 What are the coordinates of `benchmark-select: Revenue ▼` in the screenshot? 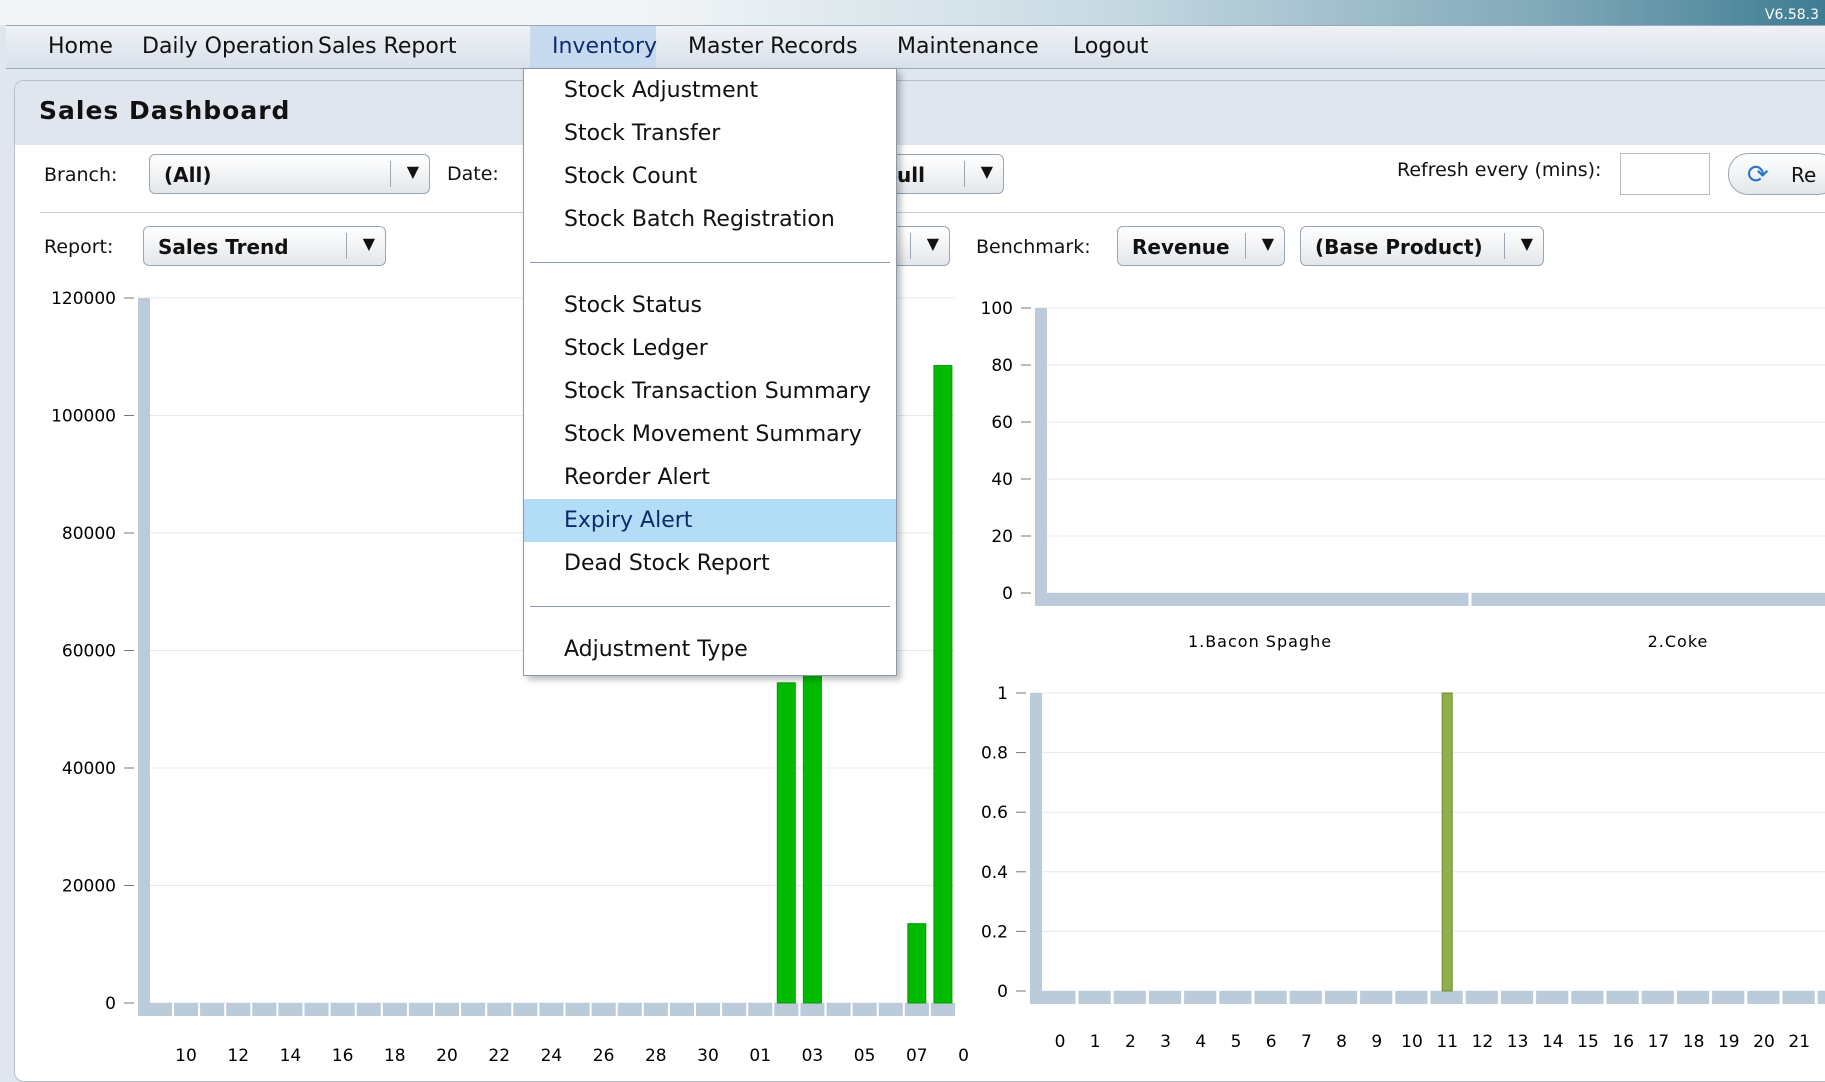 It's located at (1201, 246).